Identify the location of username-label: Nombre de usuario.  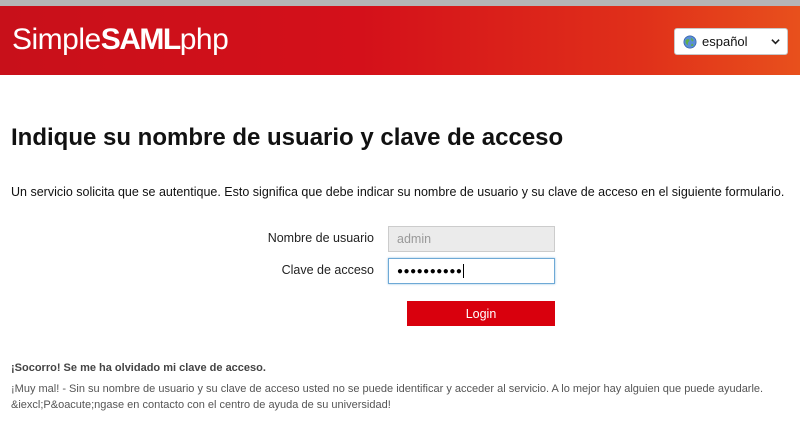
(320, 238).